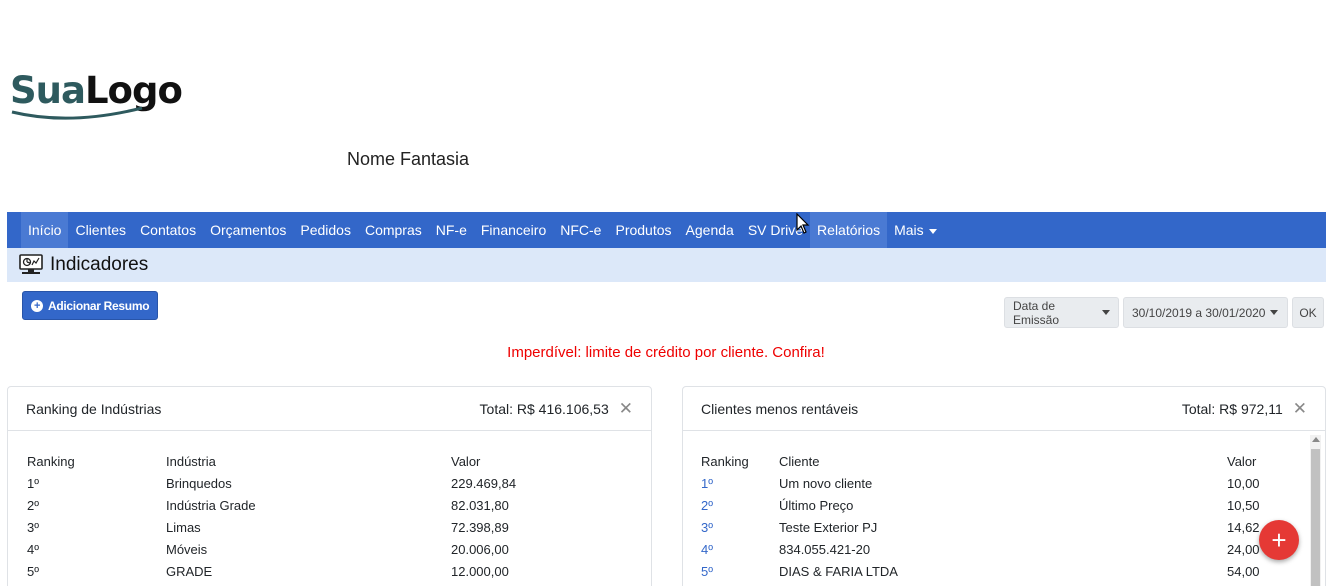  Describe the element at coordinates (803, 223) in the screenshot. I see `mouse-cursor-icon` at that location.